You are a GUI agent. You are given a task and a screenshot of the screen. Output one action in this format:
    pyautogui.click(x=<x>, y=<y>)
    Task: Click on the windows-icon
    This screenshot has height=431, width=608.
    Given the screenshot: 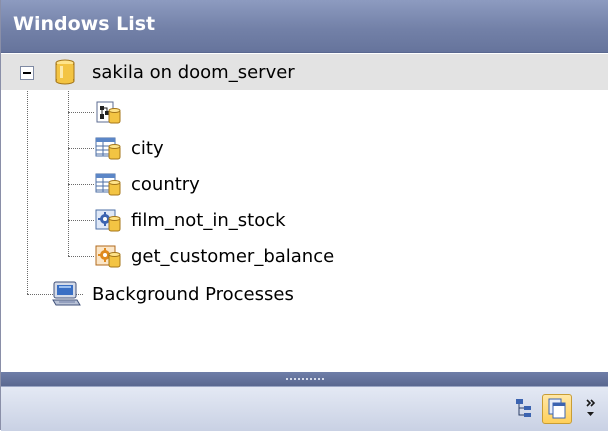 What is the action you would take?
    pyautogui.click(x=557, y=408)
    